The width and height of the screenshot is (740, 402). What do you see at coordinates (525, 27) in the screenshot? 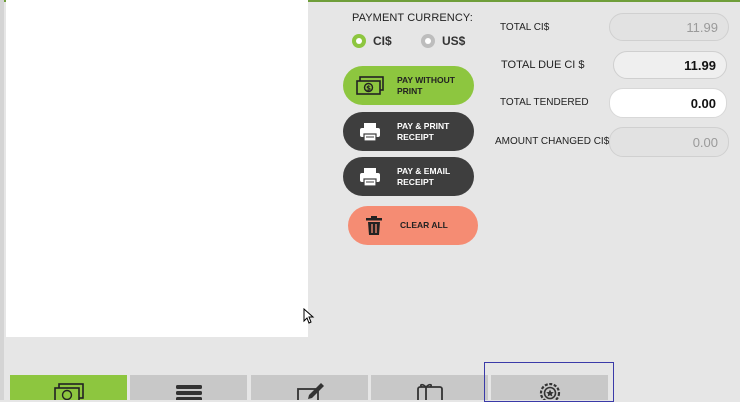
I see `total-label: TOTAL CI$` at bounding box center [525, 27].